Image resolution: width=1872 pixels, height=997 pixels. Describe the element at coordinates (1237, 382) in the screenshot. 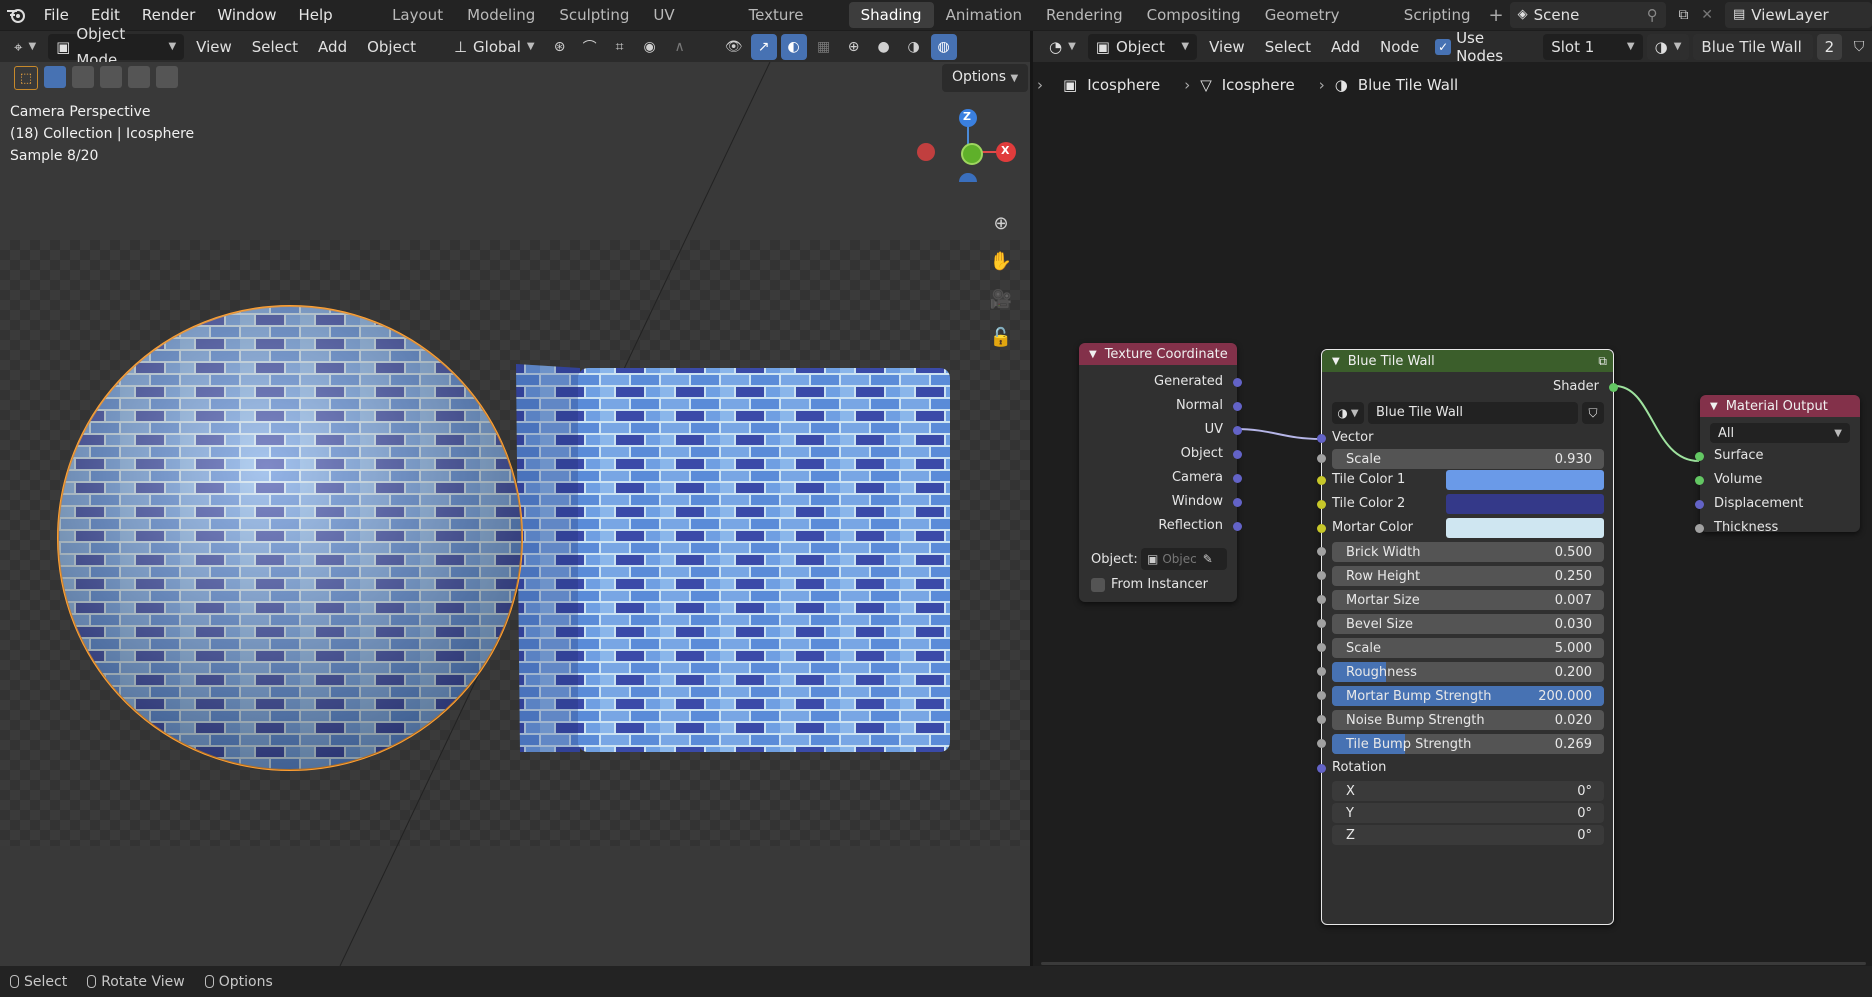

I see `socket-generated` at that location.